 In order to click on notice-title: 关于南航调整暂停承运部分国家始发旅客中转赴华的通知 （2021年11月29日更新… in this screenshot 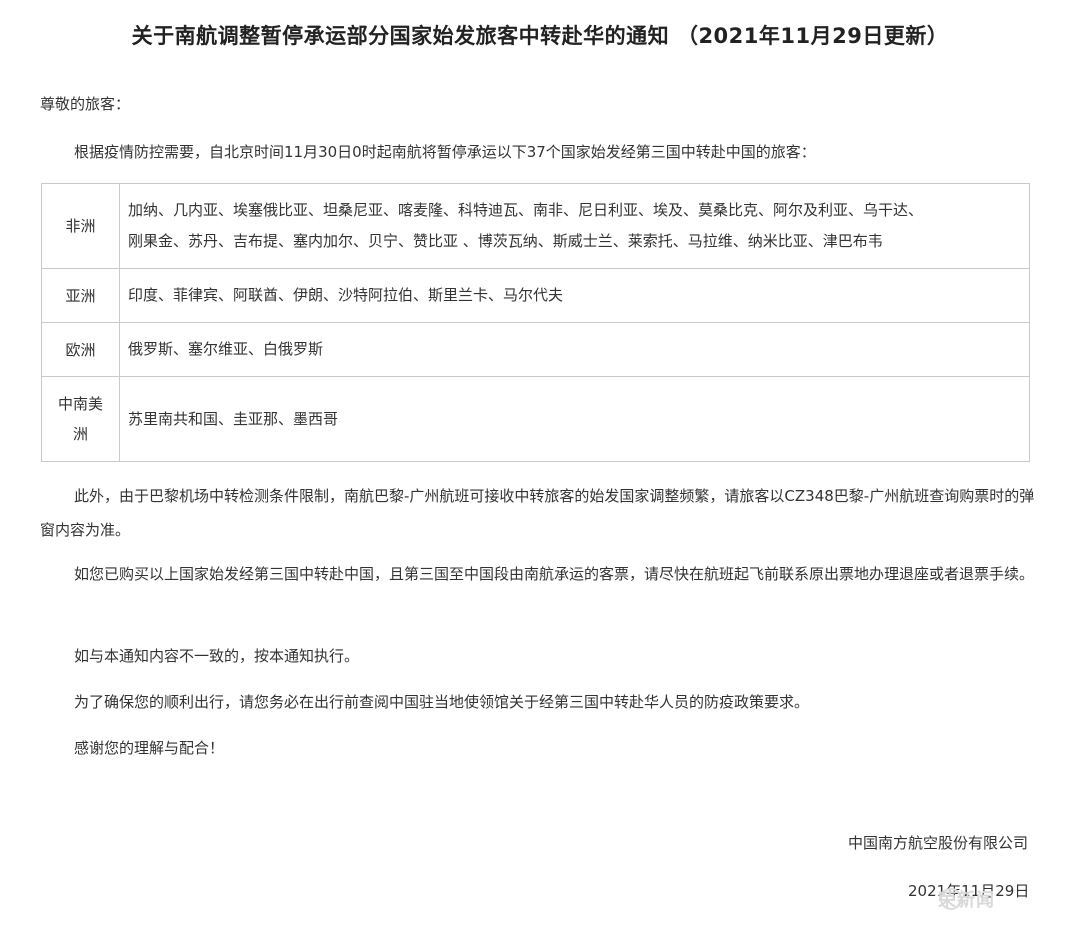, I will do `click(540, 36)`.